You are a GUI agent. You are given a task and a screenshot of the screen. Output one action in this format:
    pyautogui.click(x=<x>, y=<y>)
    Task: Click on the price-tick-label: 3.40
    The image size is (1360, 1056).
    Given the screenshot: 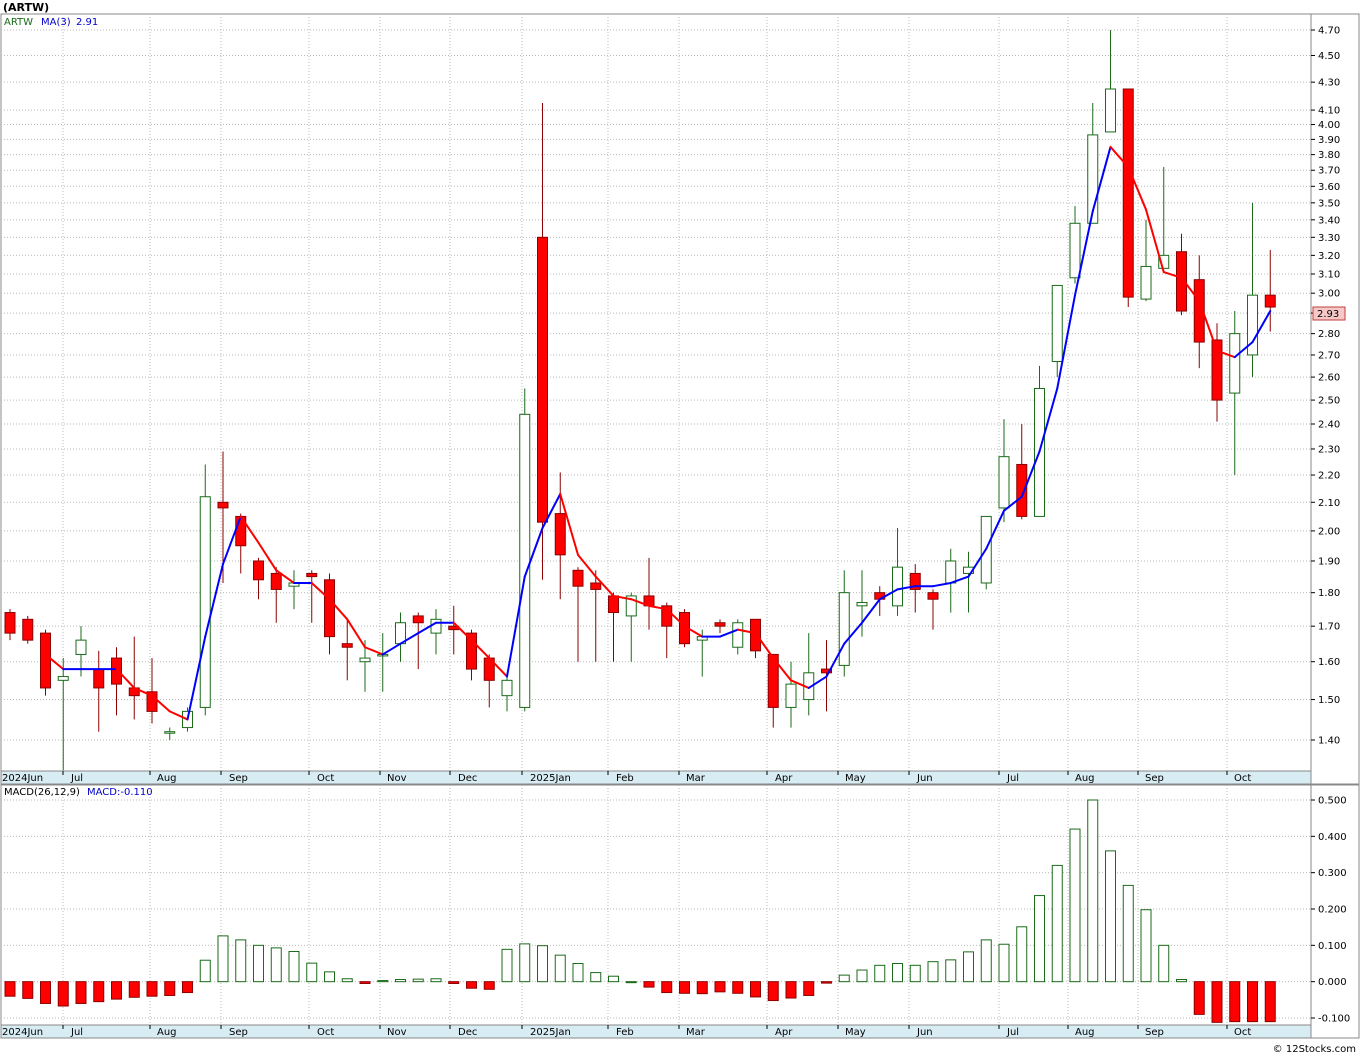 What is the action you would take?
    pyautogui.click(x=1329, y=220)
    